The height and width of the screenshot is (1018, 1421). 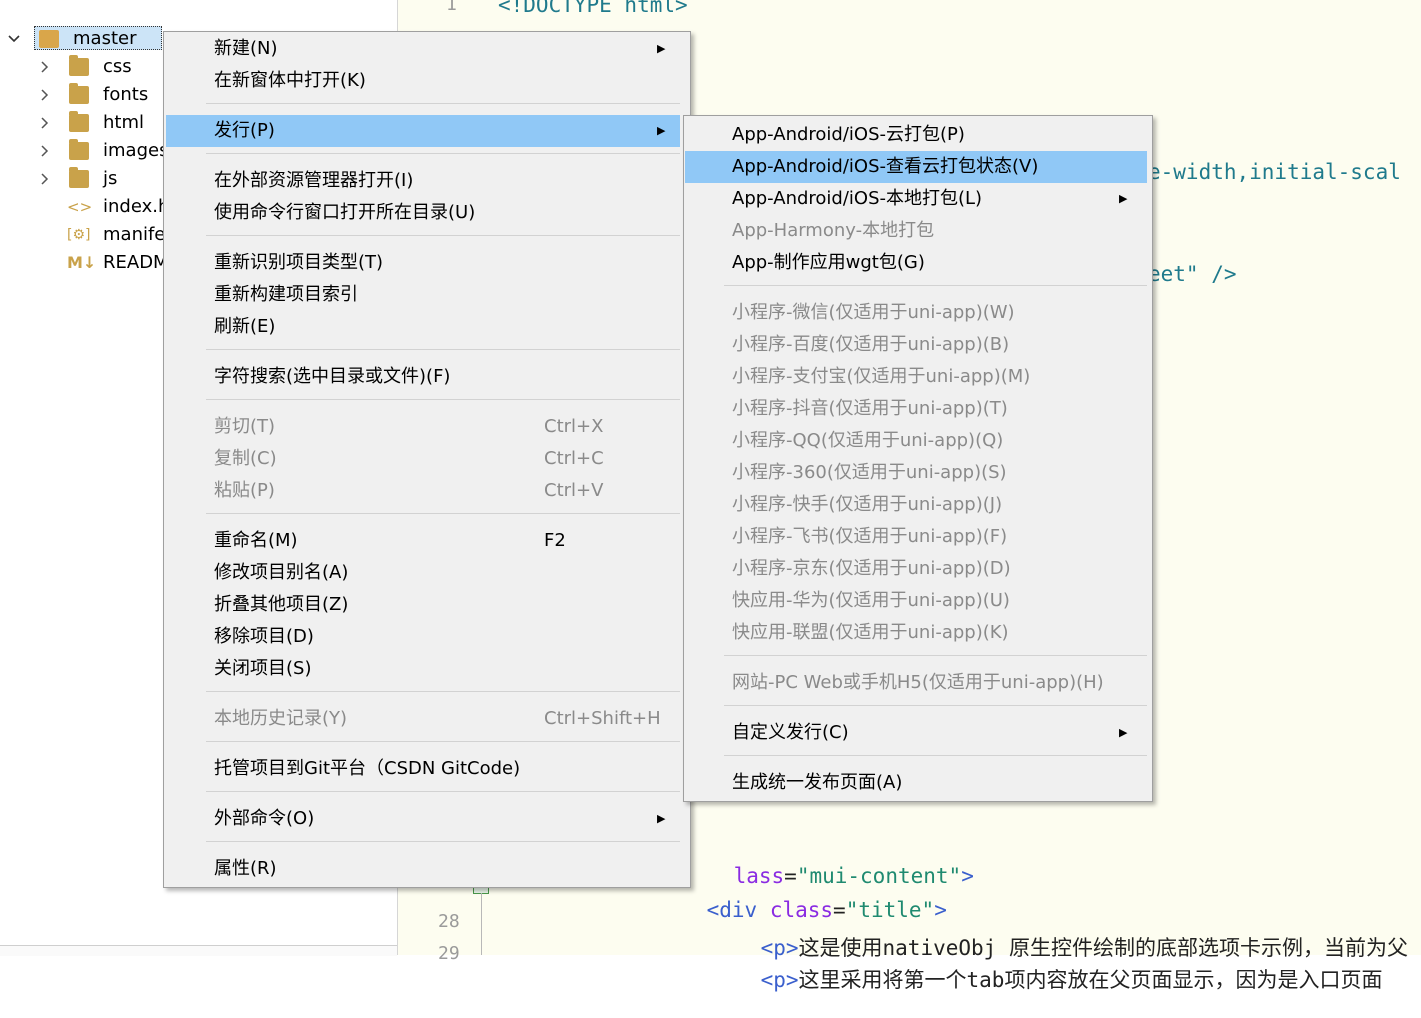 I want to click on tree-item-label: js, so click(x=110, y=178).